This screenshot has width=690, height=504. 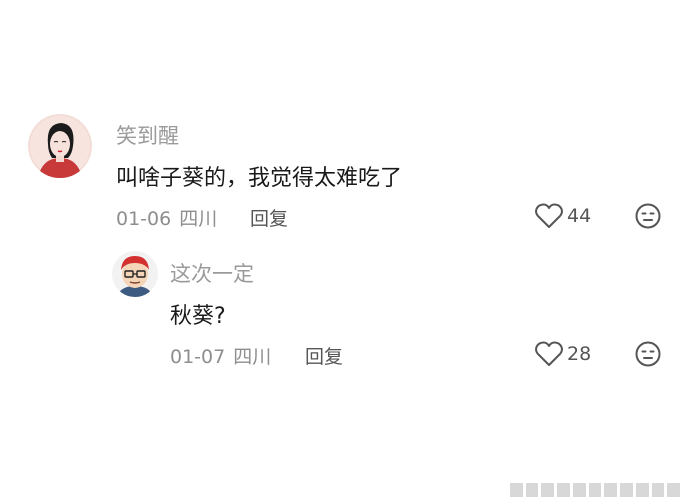 What do you see at coordinates (579, 216) in the screenshot?
I see `like-count: 44` at bounding box center [579, 216].